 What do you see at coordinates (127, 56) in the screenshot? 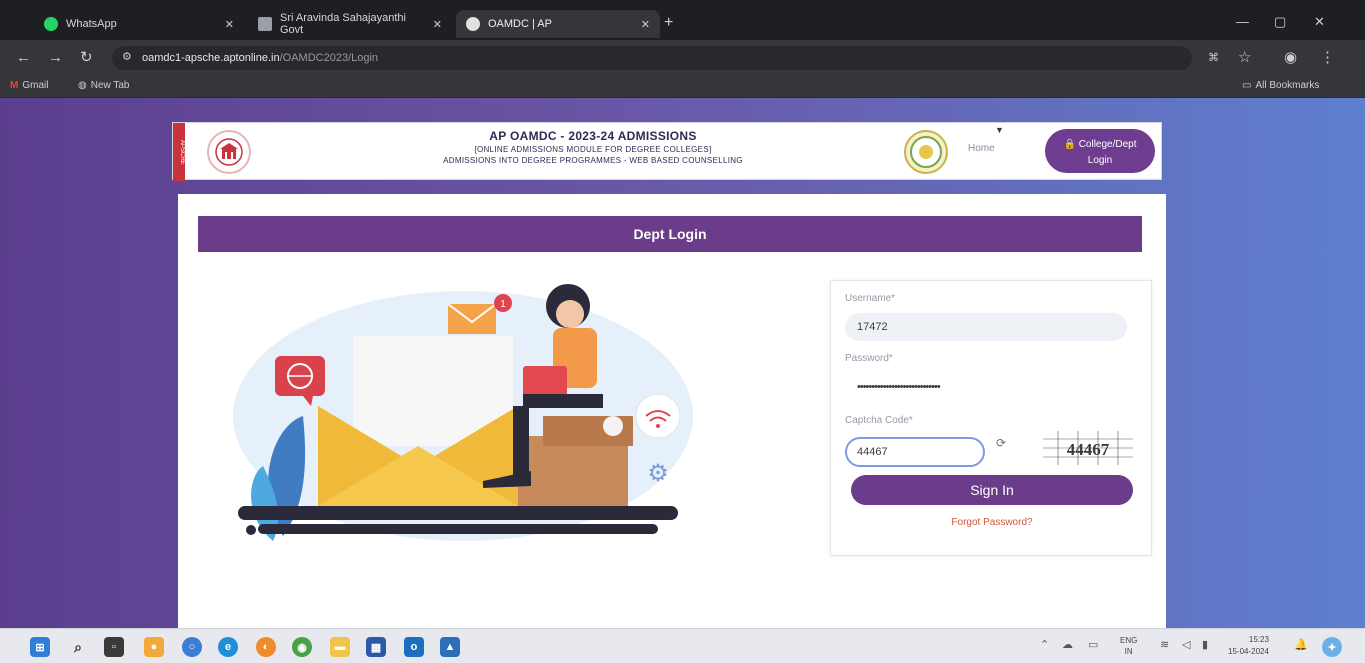
I see `site-info-icon: ⚙` at bounding box center [127, 56].